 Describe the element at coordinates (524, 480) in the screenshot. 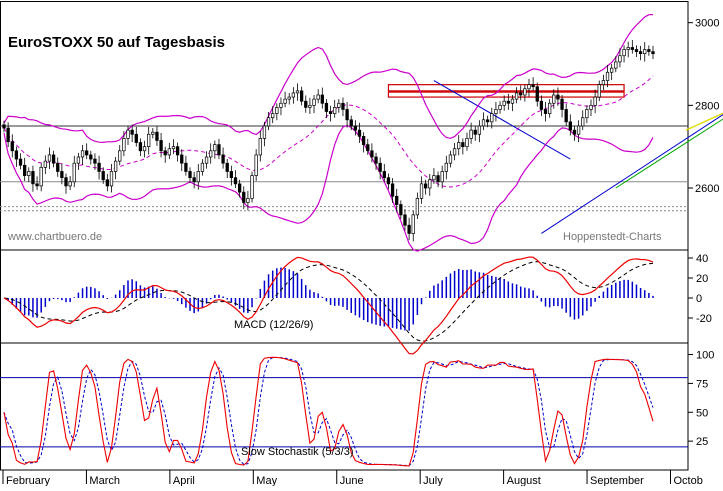

I see `month-label: August` at that location.